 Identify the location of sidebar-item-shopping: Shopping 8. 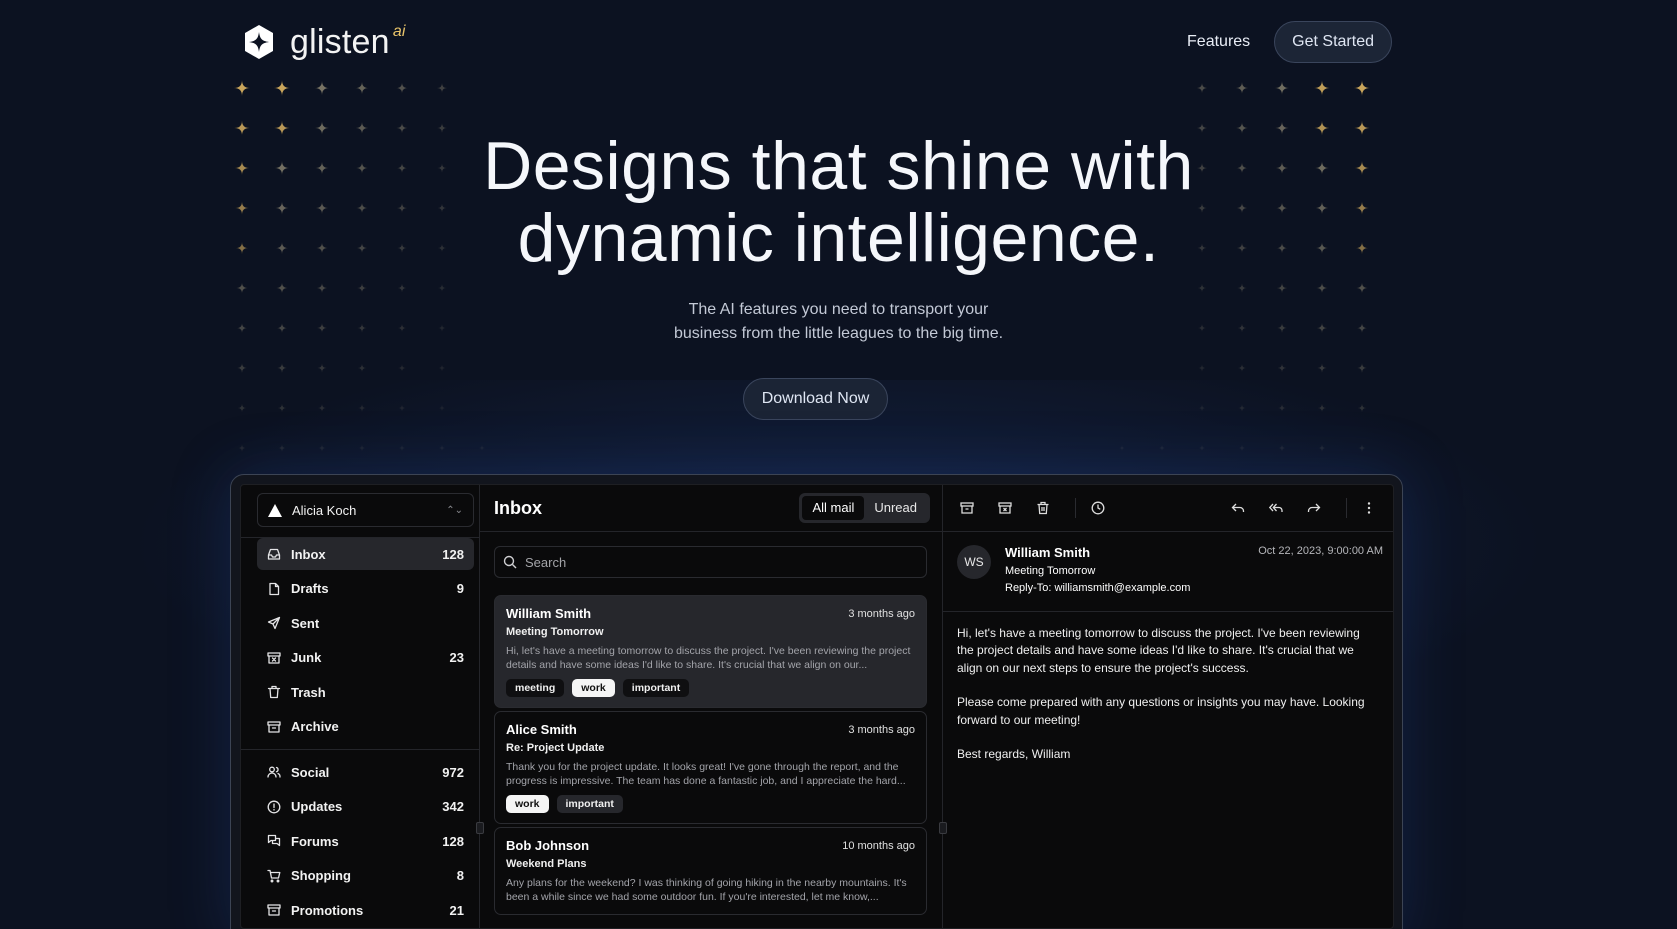
(365, 876).